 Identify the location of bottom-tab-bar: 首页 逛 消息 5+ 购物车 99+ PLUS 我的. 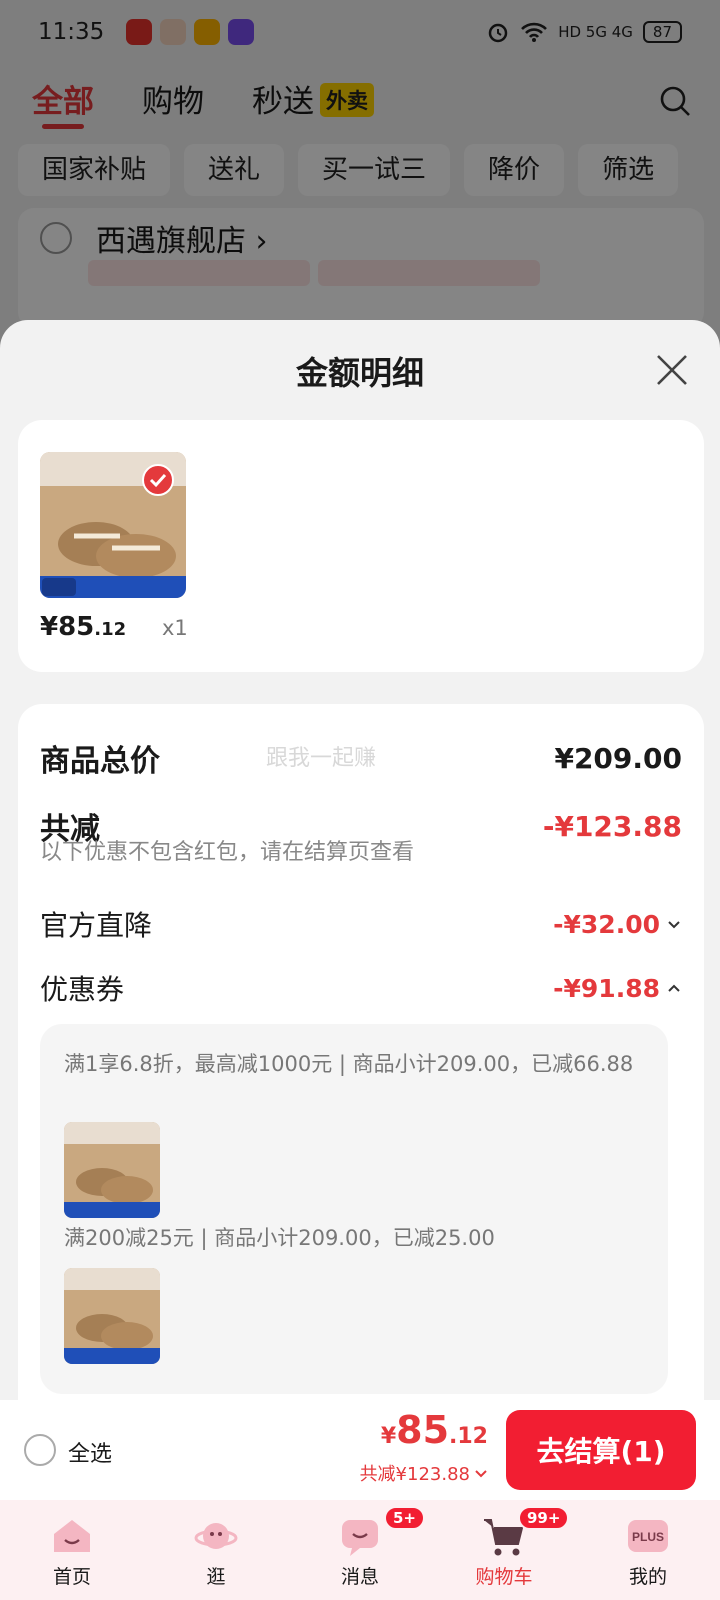
(360, 1550).